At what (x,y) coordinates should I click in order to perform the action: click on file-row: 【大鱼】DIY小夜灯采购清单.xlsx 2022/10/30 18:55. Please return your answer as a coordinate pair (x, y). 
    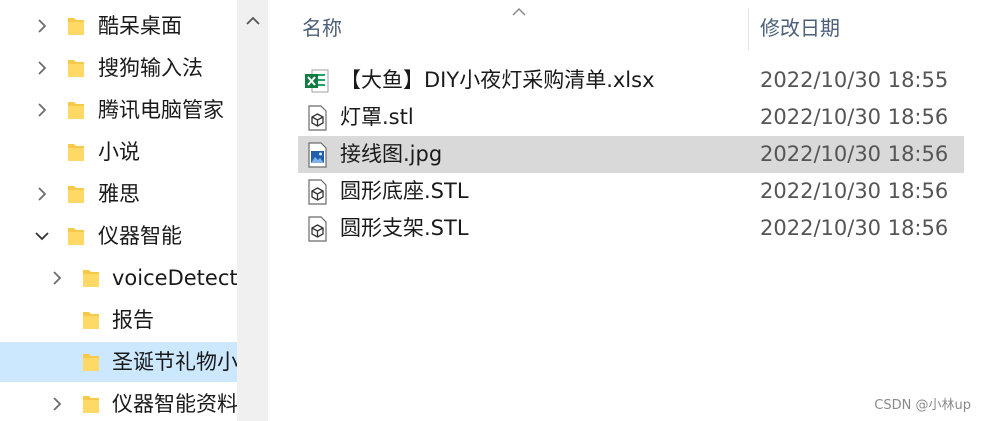
    Looking at the image, I should click on (631, 80).